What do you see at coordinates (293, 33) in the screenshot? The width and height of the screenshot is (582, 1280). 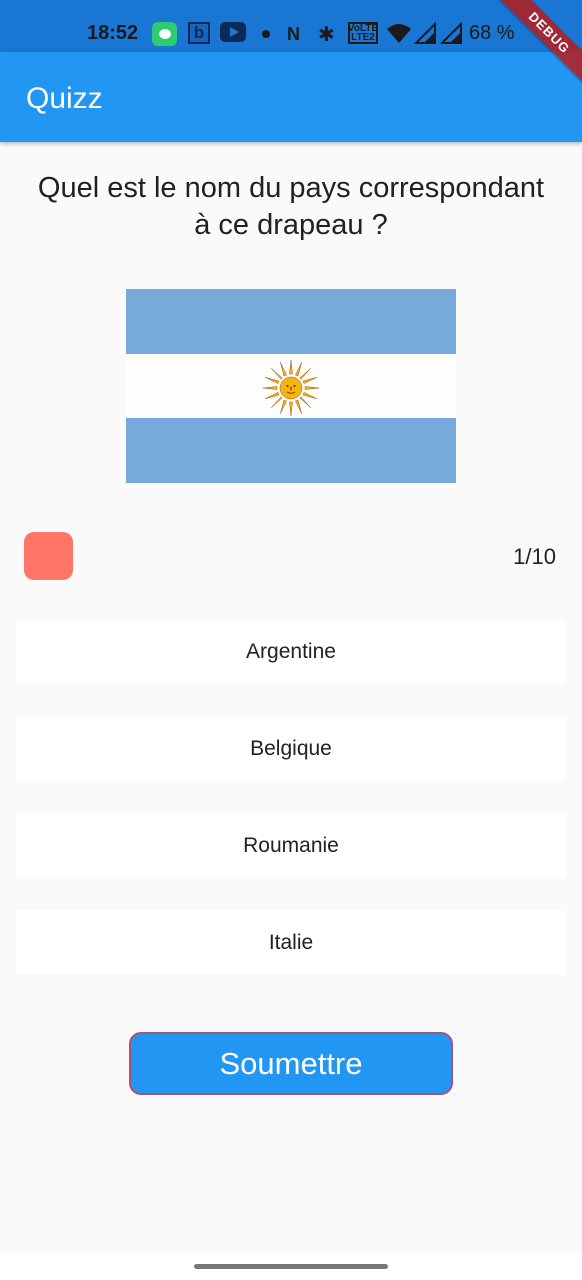 I see `nfc-icon: N` at bounding box center [293, 33].